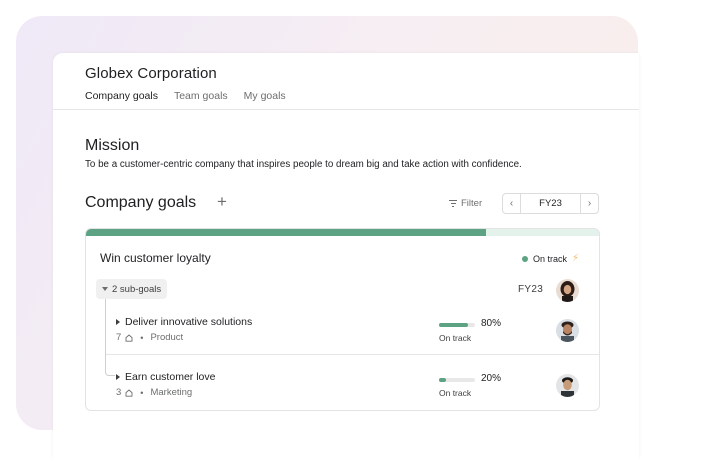  I want to click on caret-down-icon, so click(105, 289).